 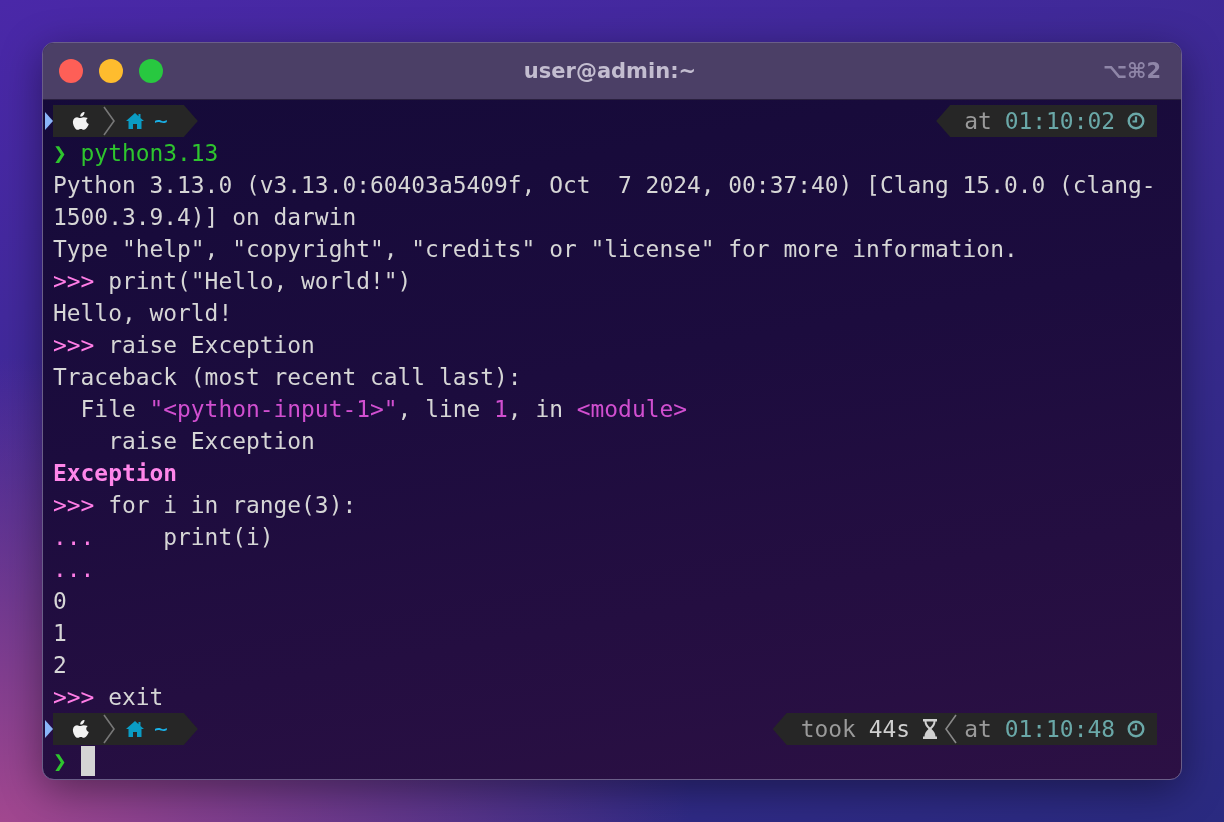 I want to click on terminal-line: ❯ python3.13, so click(x=136, y=153).